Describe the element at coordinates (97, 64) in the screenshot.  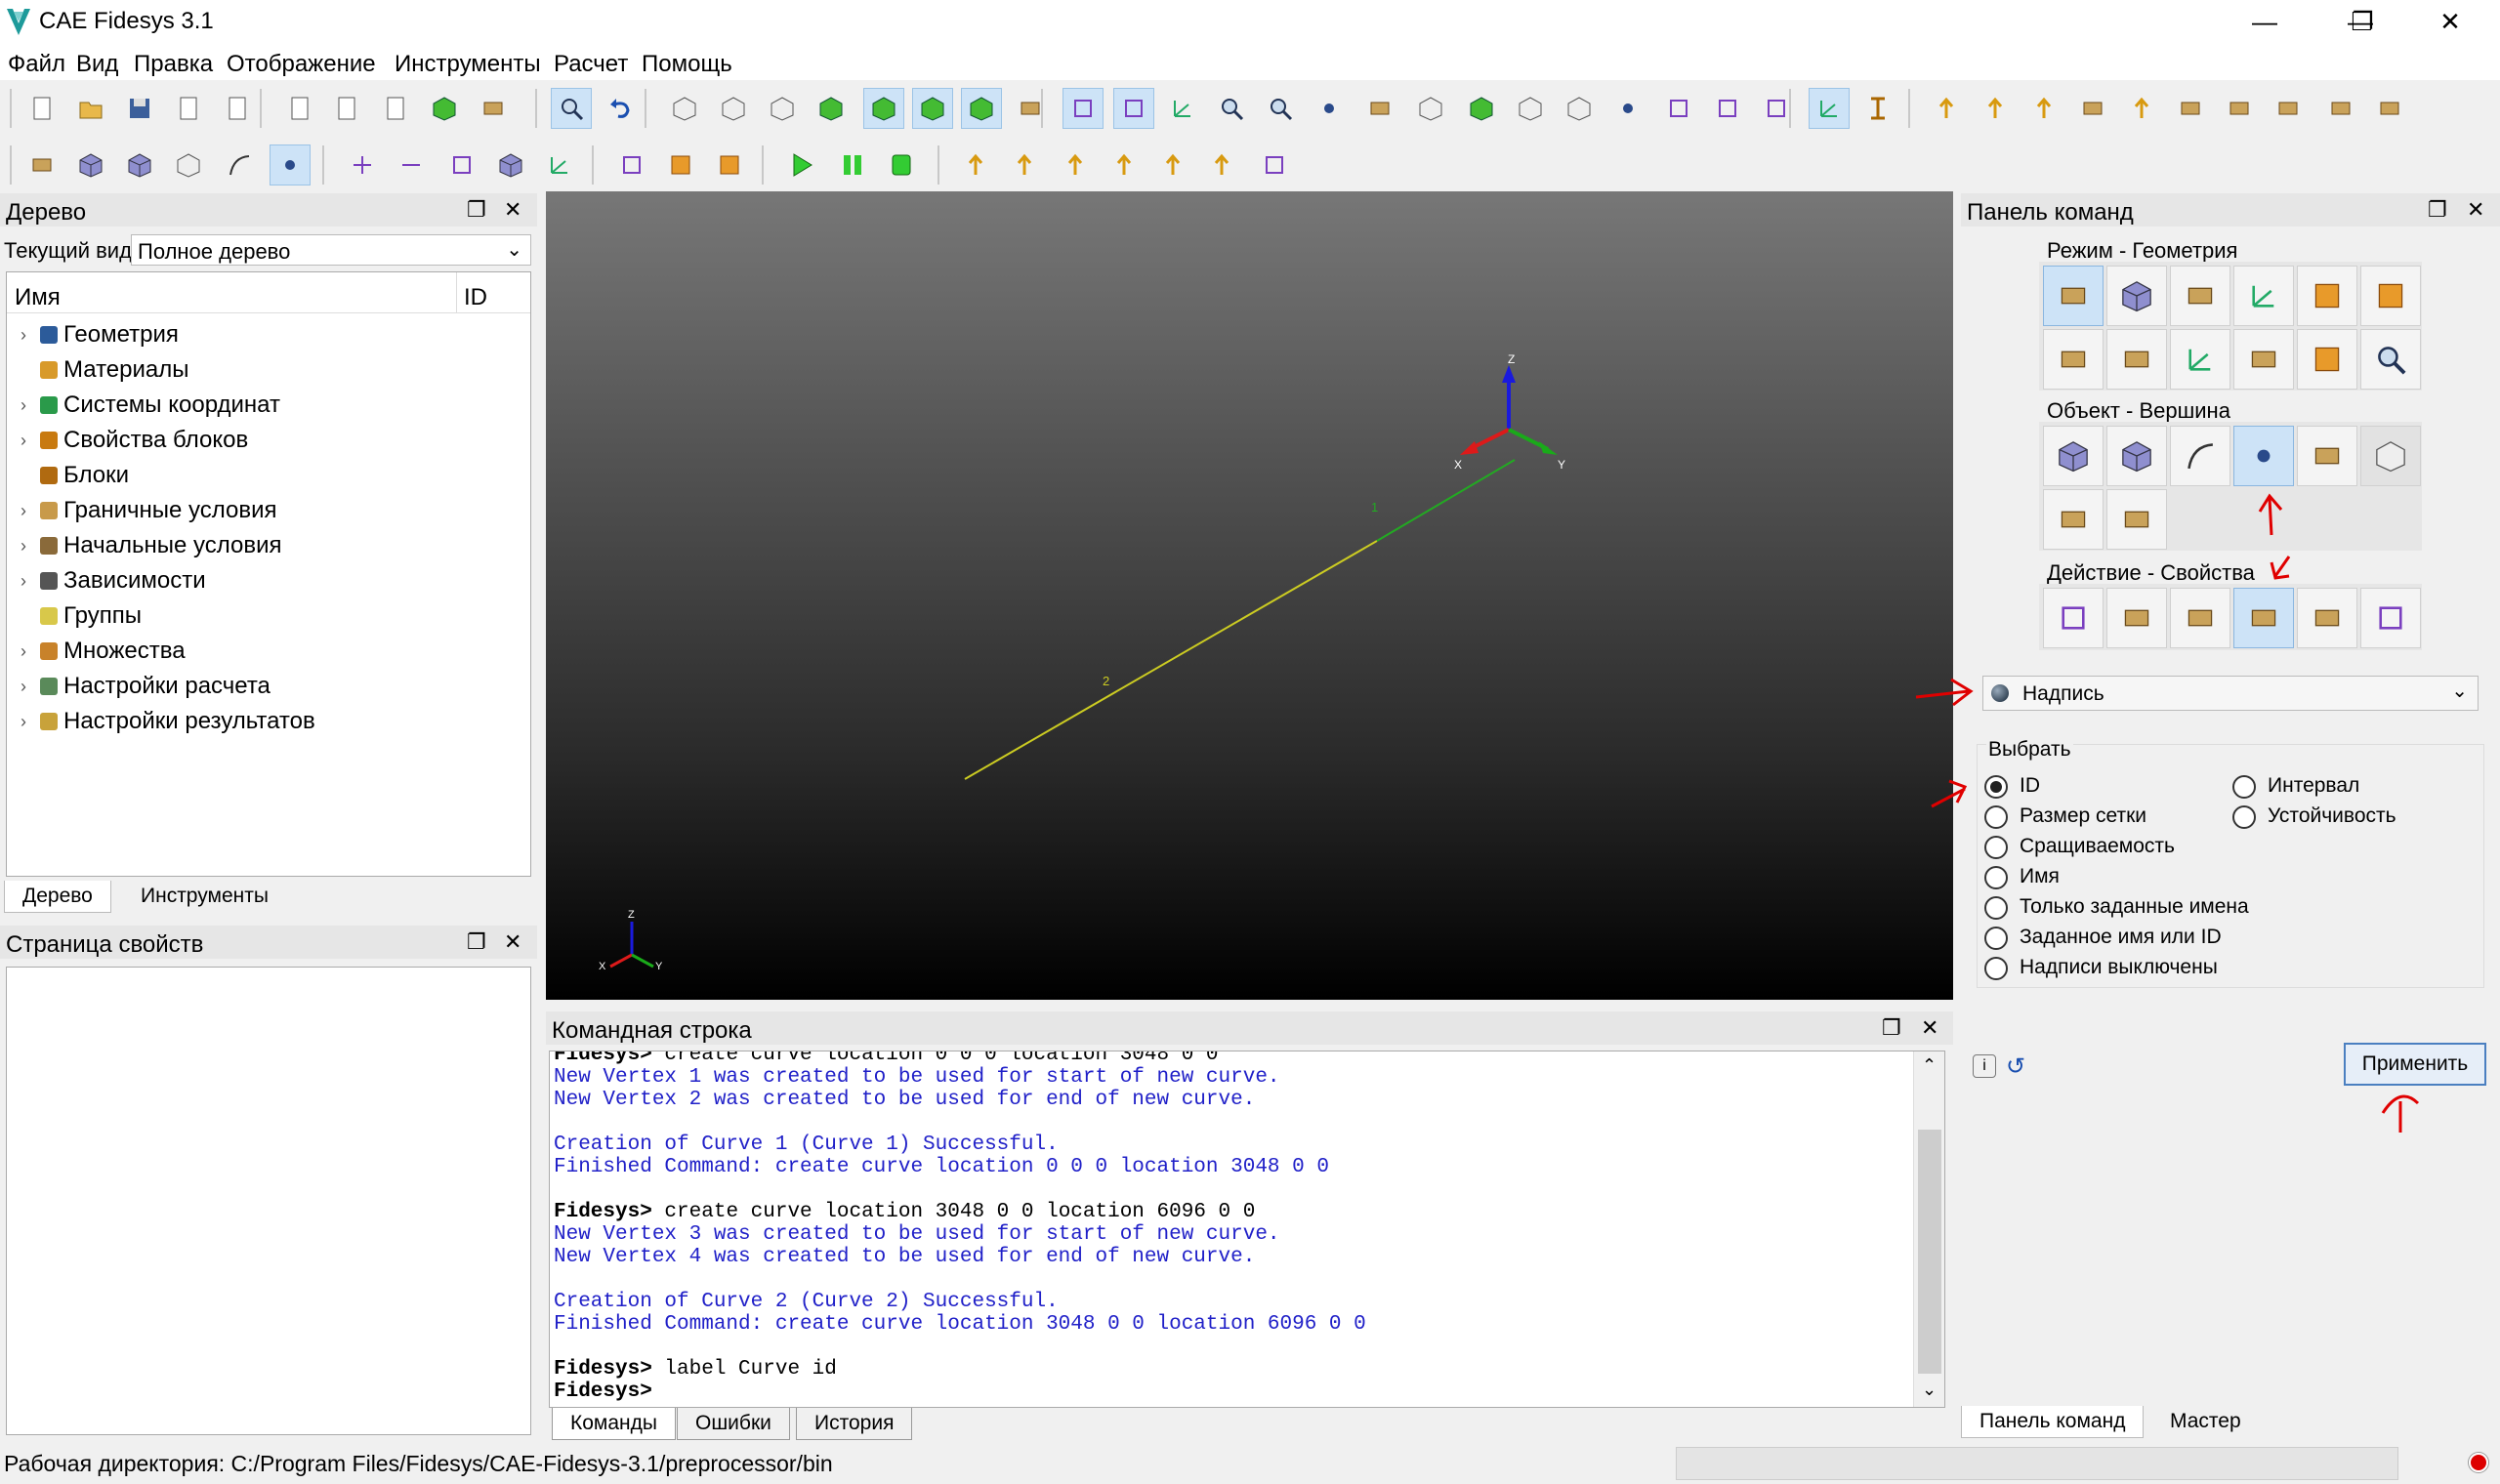
I see `menu-view: Вид` at that location.